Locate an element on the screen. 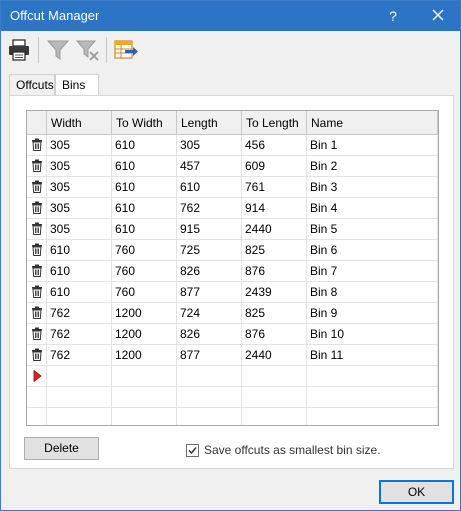  table-row: 305 610 610 761 Bin 3 is located at coordinates (232, 187).